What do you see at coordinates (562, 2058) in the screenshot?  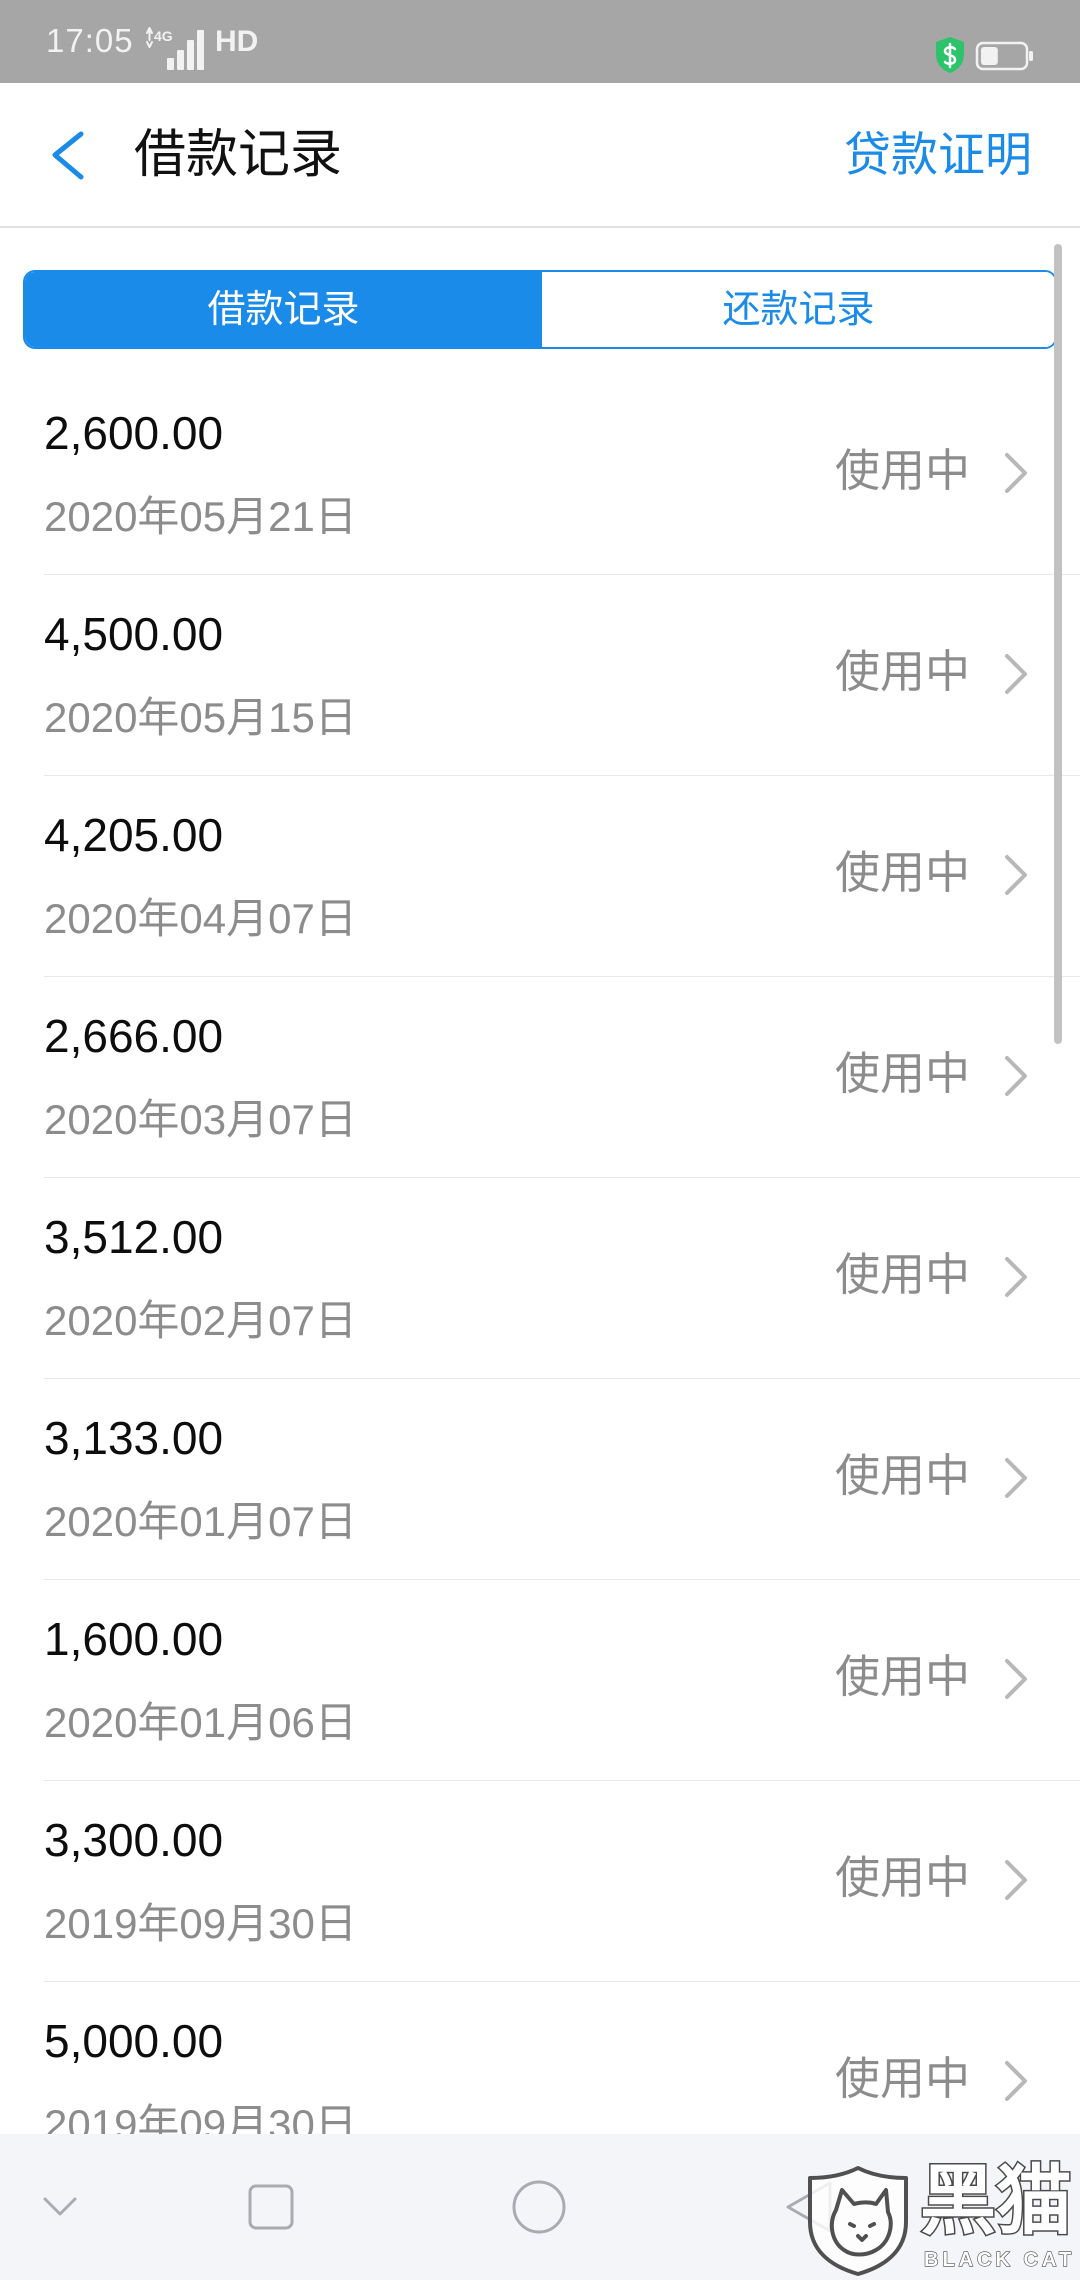 I see `loan-record-row: 5,000.00 2019年09月30日 使用中` at bounding box center [562, 2058].